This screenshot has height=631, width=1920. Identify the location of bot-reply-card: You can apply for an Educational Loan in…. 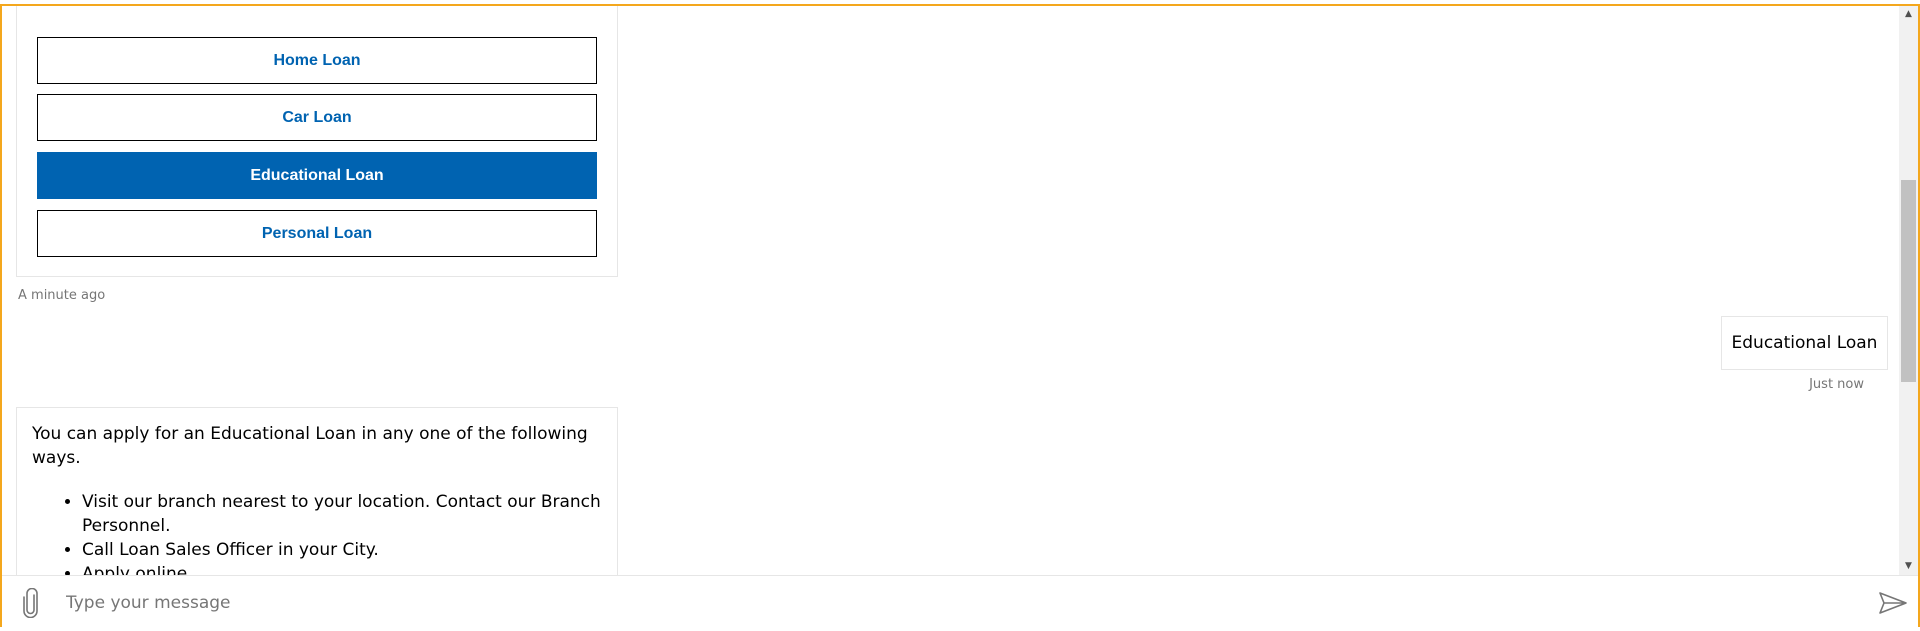
(317, 491).